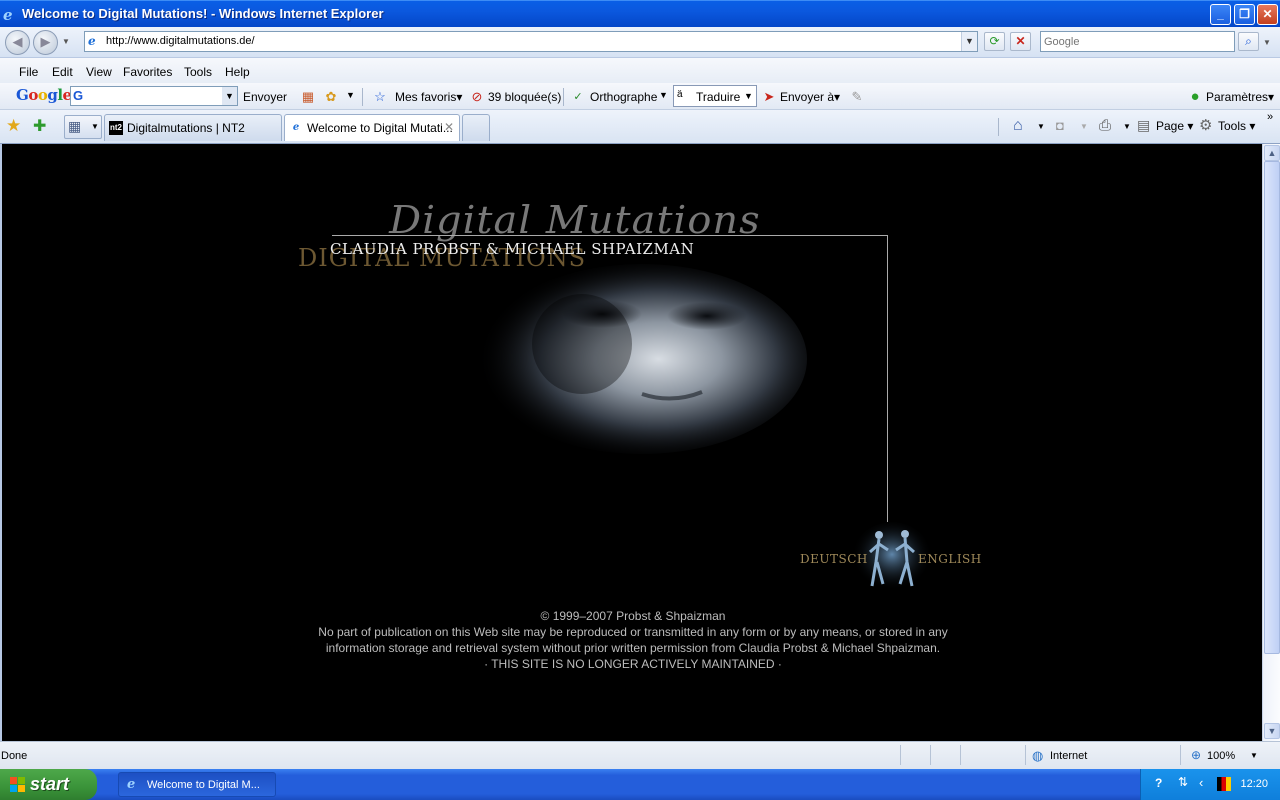 This screenshot has width=1280, height=800. I want to click on search-input, so click(1137, 41).